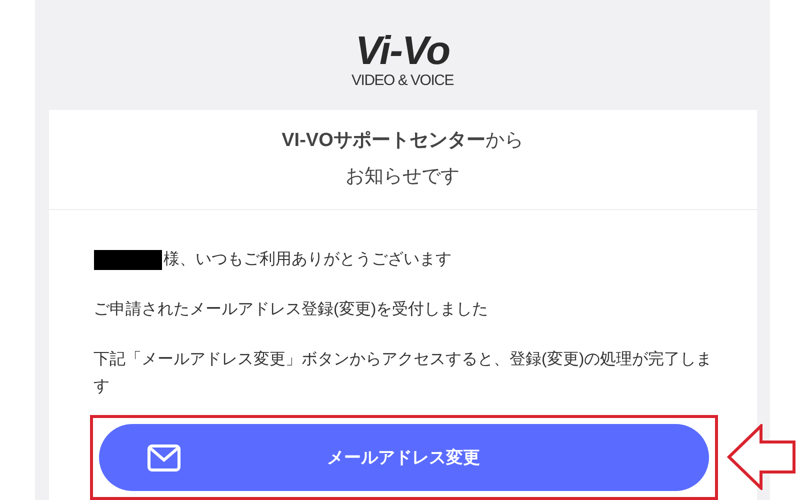 This screenshot has height=500, width=800. I want to click on message-paragraph: 下記「メールアドレス変更」ボタンからアクセスすると、登録(変更)の処理が完了します, so click(403, 373).